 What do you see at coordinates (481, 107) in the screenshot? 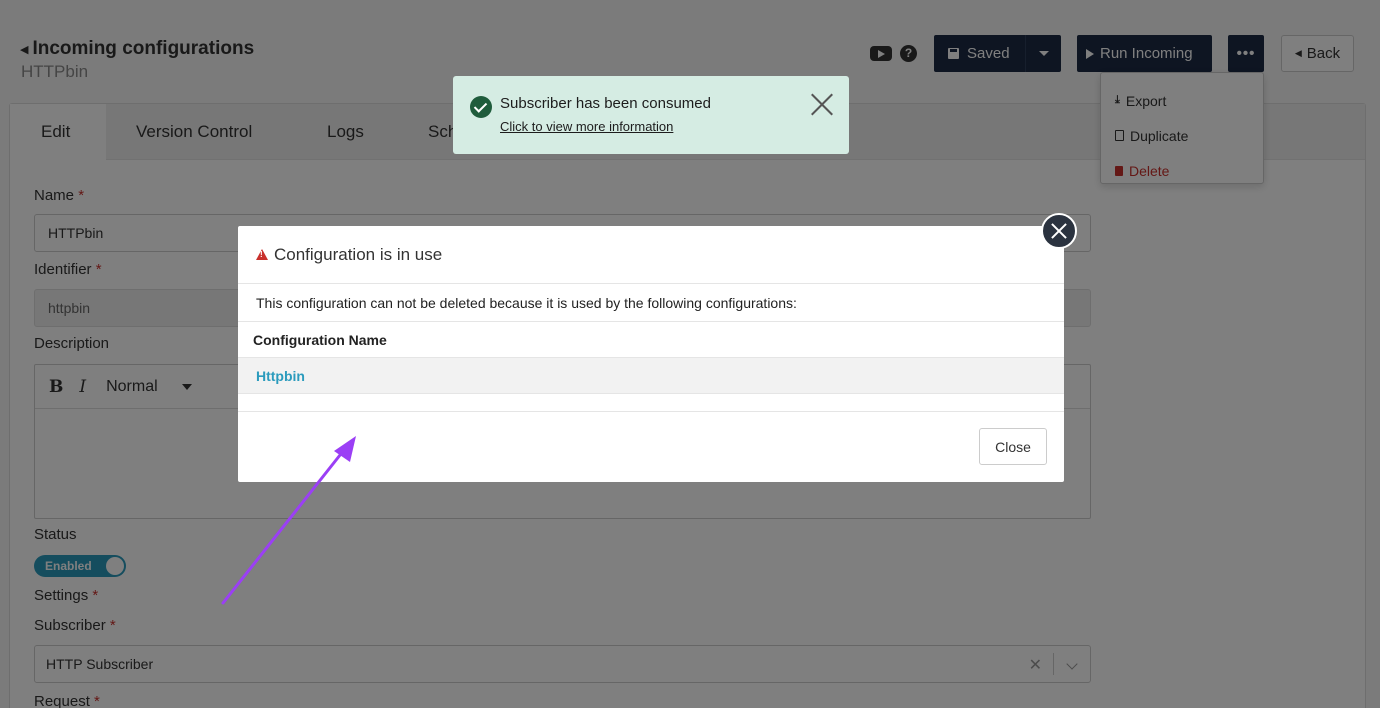
I see `check-circle-icon` at bounding box center [481, 107].